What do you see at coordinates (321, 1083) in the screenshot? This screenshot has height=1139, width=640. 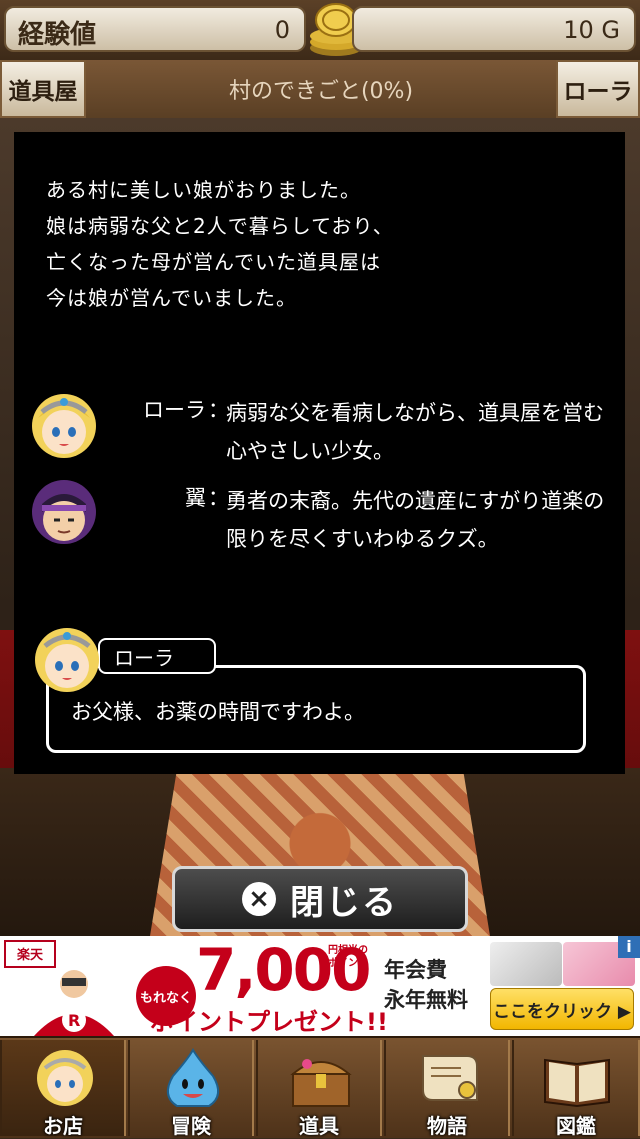 I see `treasure-chest-icon` at bounding box center [321, 1083].